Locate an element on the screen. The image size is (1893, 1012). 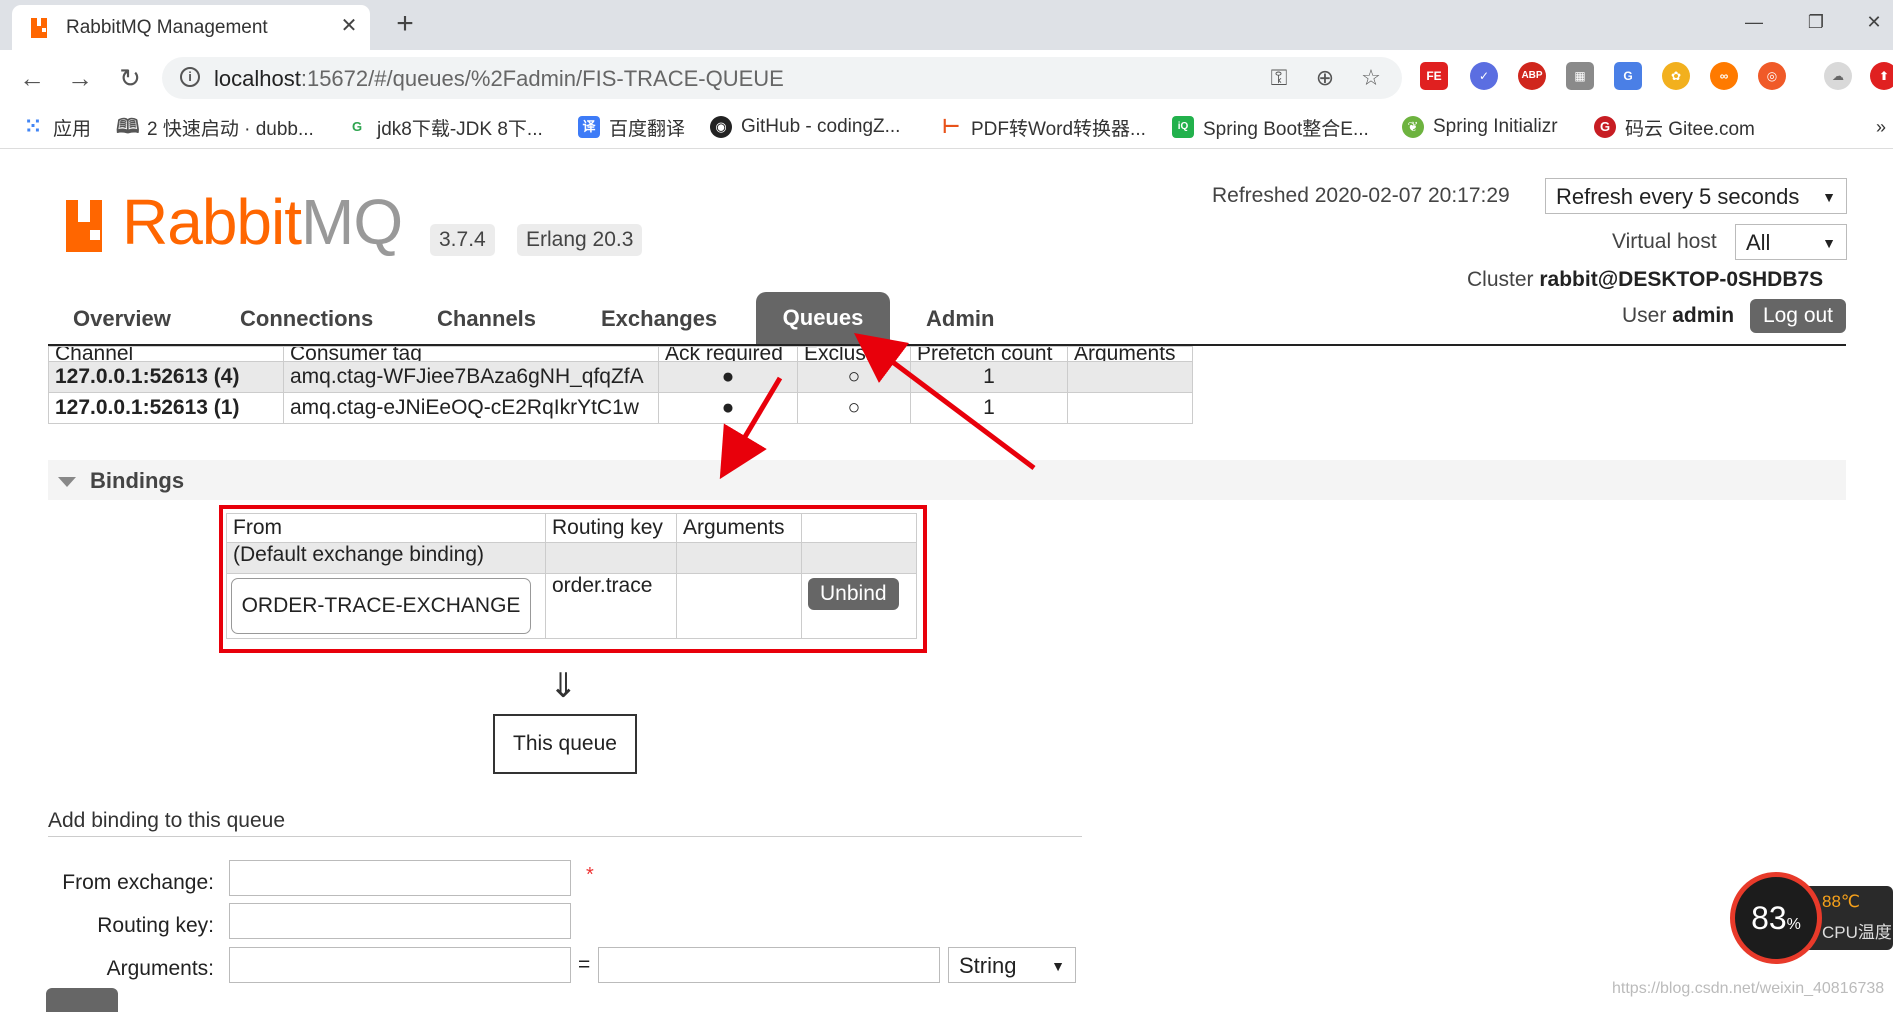
annotation-arrows is located at coordinates (877, 406).